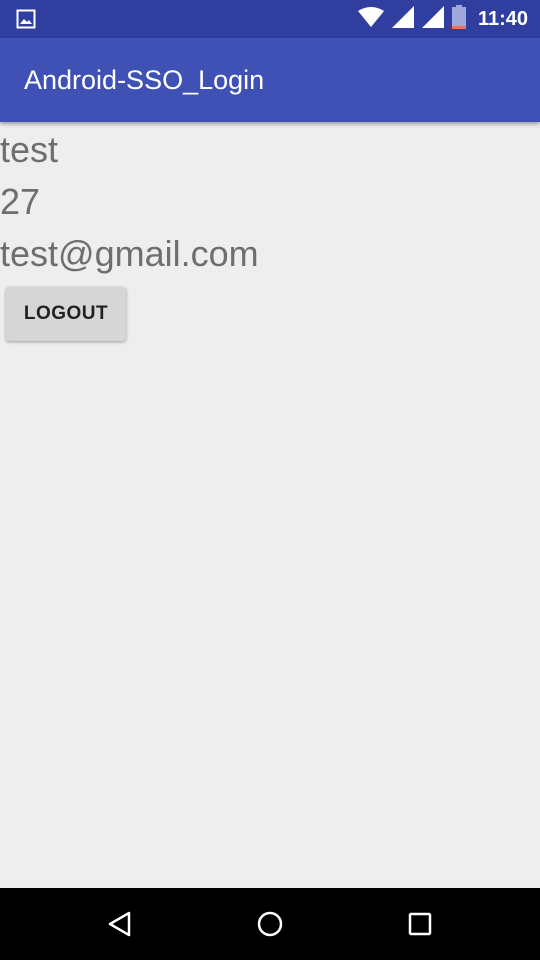 This screenshot has height=960, width=540. I want to click on clock: 11:40, so click(502, 18).